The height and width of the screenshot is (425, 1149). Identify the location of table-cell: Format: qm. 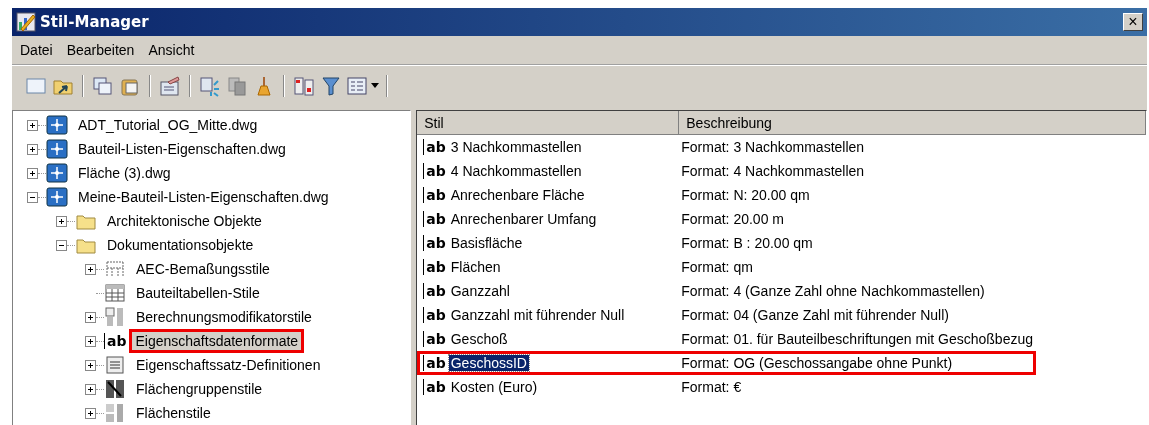
(717, 267).